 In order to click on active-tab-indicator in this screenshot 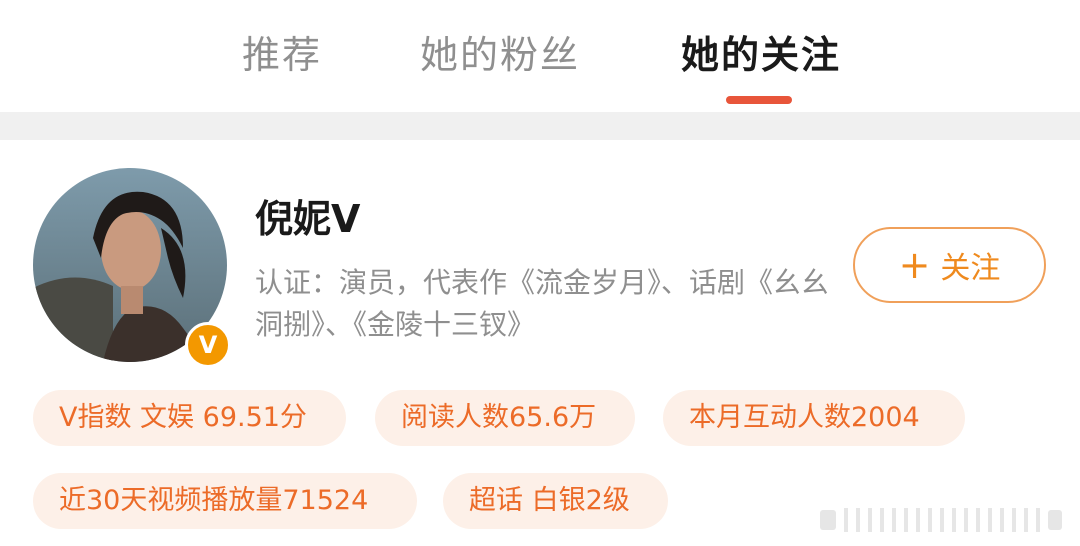, I will do `click(759, 100)`.